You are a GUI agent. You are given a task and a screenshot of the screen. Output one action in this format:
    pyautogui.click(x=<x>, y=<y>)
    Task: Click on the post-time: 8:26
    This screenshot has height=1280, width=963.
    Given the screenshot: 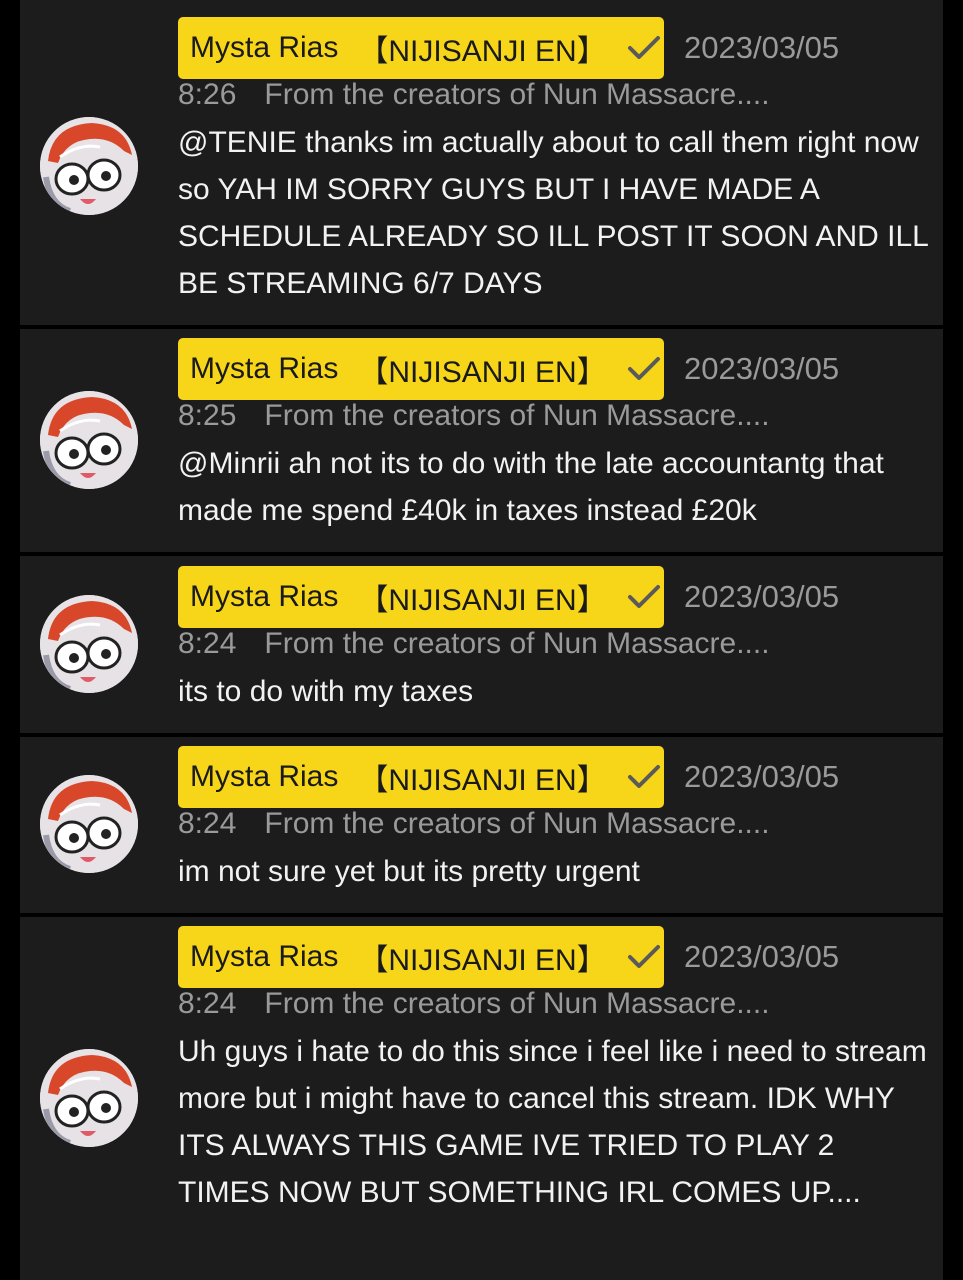 What is the action you would take?
    pyautogui.click(x=207, y=94)
    